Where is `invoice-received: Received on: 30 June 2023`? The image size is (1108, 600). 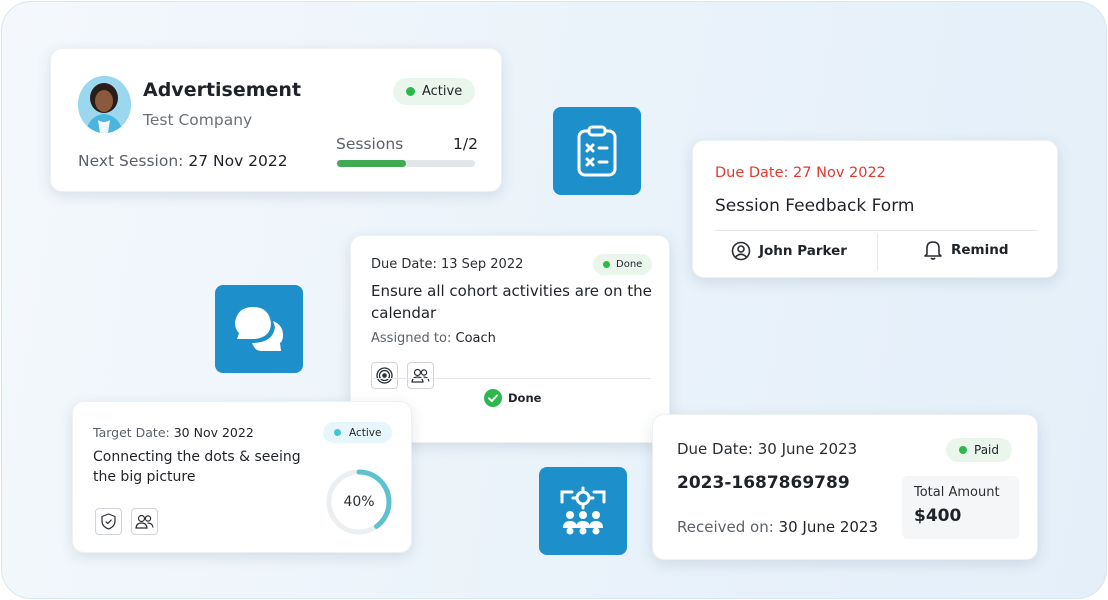
invoice-received: Received on: 30 June 2023 is located at coordinates (777, 527).